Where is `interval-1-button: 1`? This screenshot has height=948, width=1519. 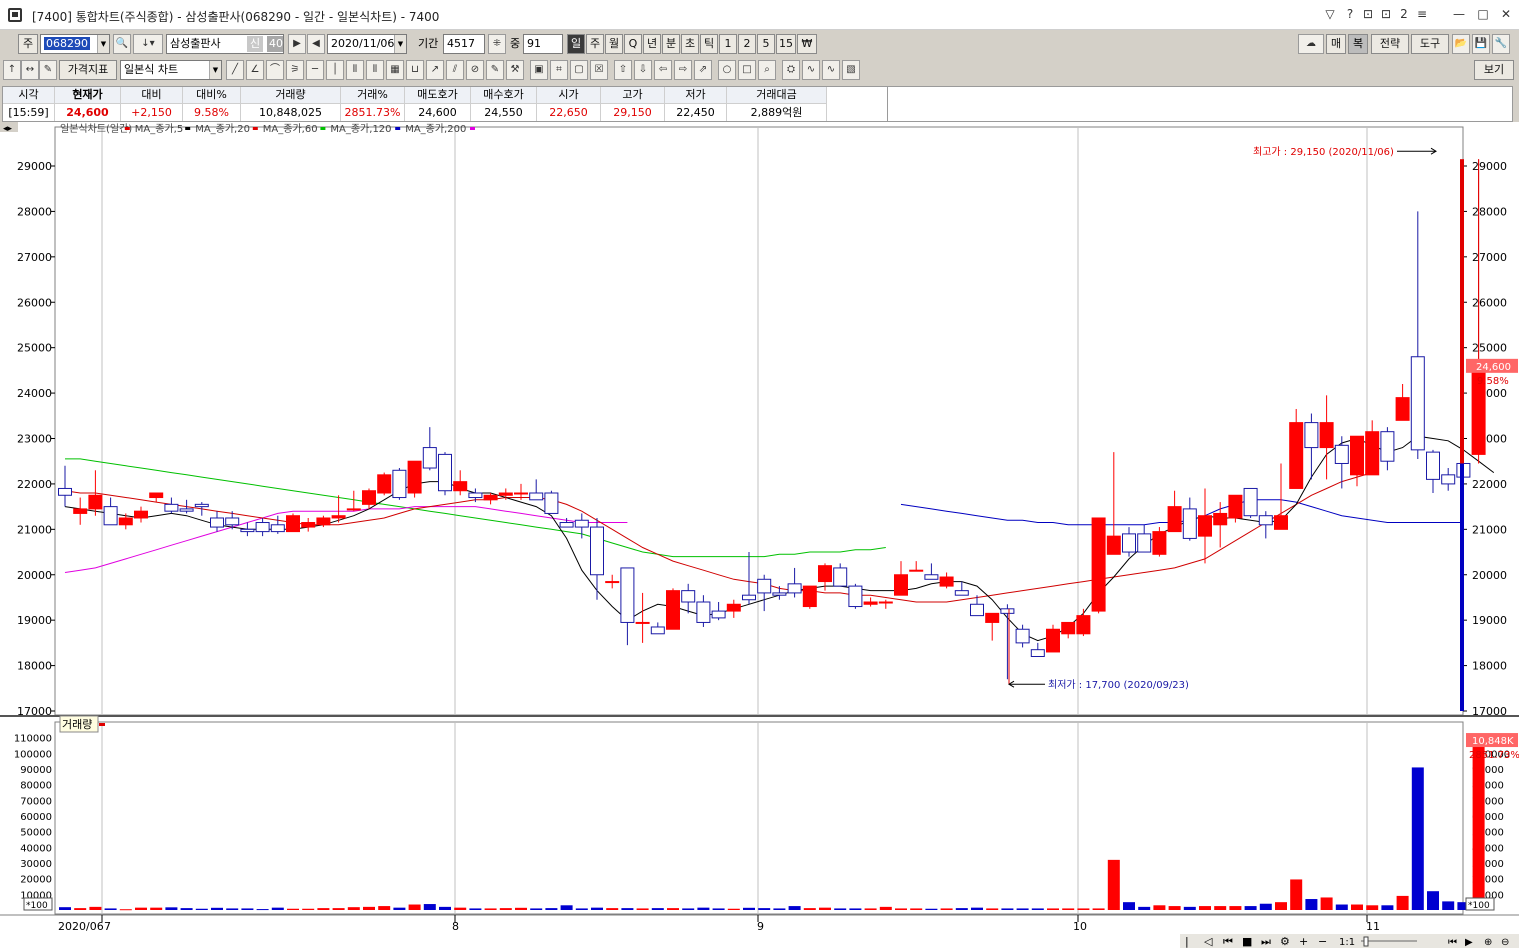 interval-1-button: 1 is located at coordinates (728, 44).